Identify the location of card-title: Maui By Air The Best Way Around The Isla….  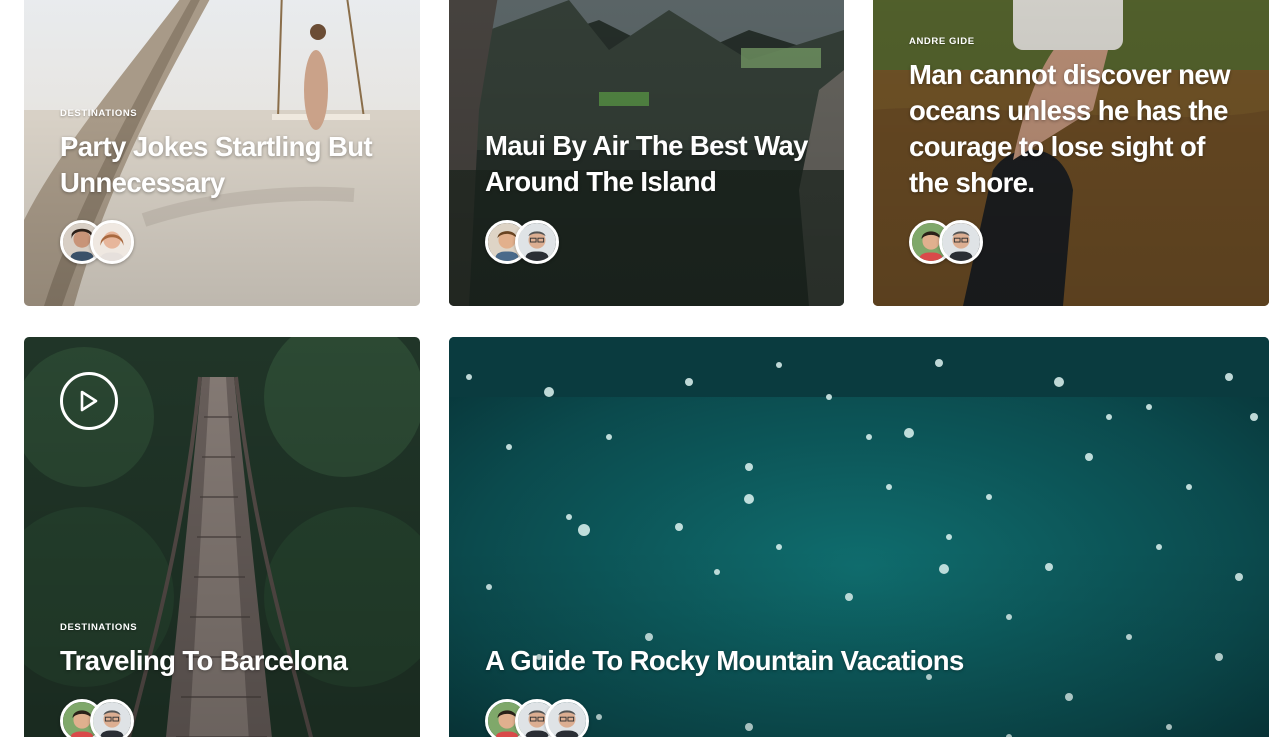
(649, 164).